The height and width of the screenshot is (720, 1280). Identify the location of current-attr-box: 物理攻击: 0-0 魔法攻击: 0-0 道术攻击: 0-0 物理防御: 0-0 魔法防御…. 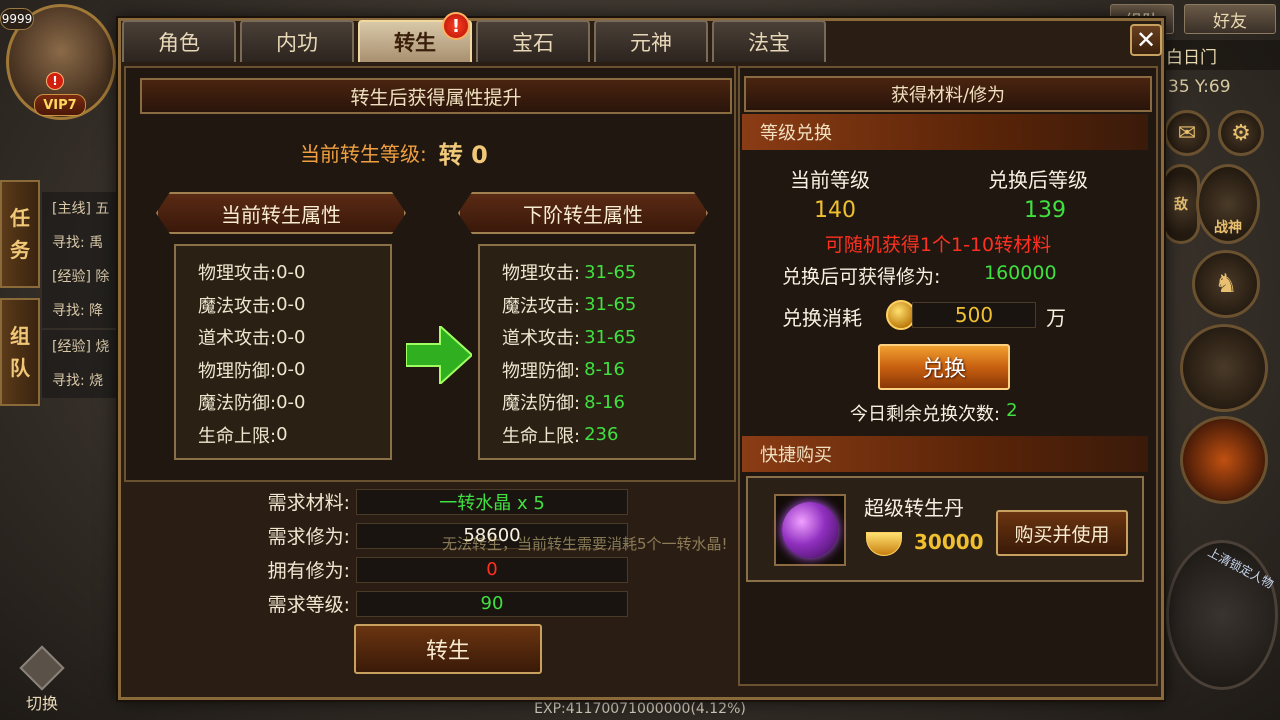
(283, 352).